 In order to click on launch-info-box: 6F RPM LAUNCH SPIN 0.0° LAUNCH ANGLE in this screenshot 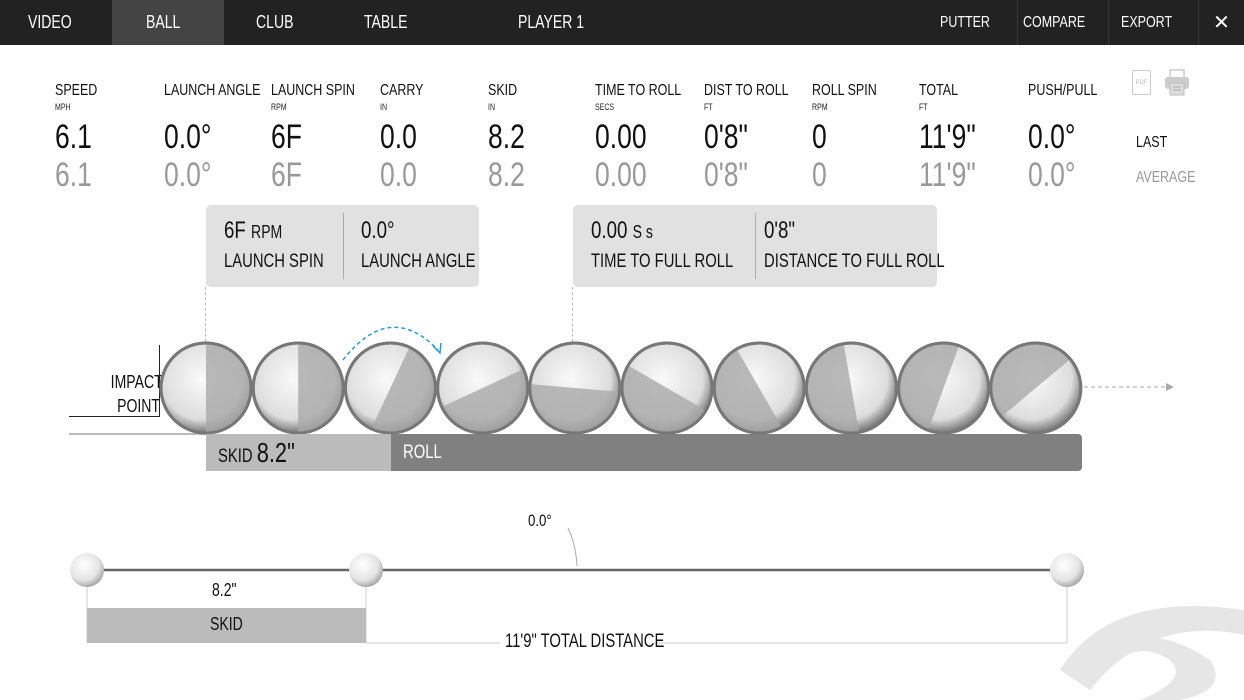, I will do `click(342, 246)`.